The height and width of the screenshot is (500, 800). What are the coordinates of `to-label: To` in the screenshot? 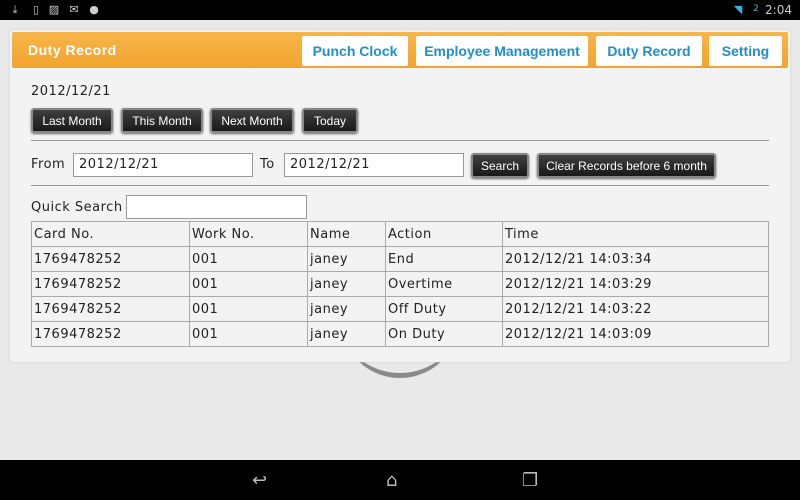 It's located at (267, 164).